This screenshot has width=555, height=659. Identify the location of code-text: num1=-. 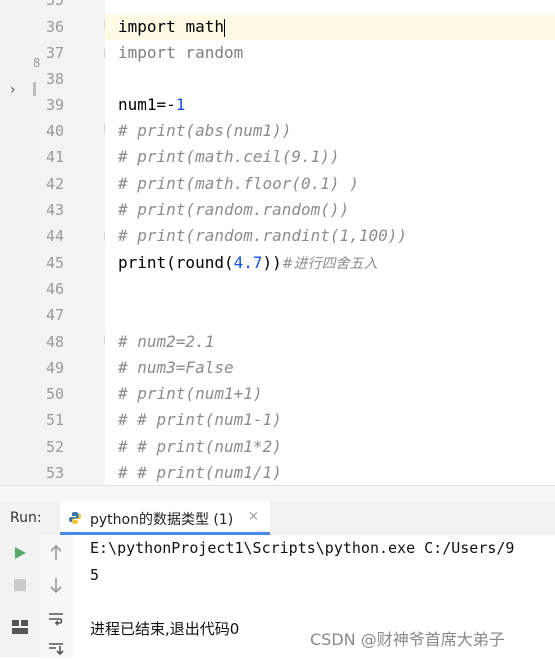
(147, 104).